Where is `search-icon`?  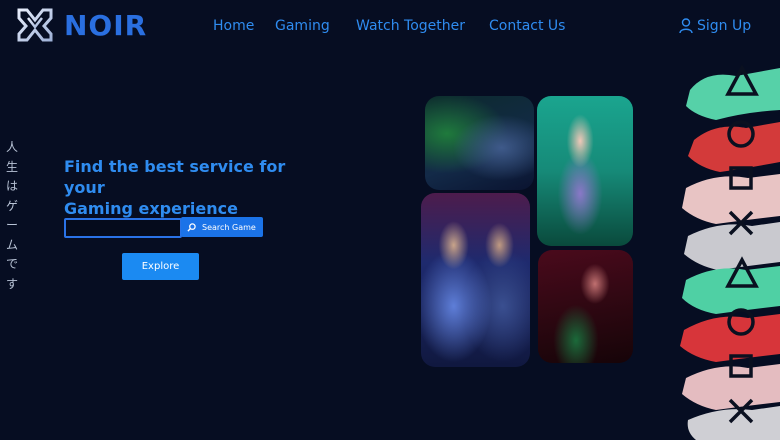 search-icon is located at coordinates (191, 227).